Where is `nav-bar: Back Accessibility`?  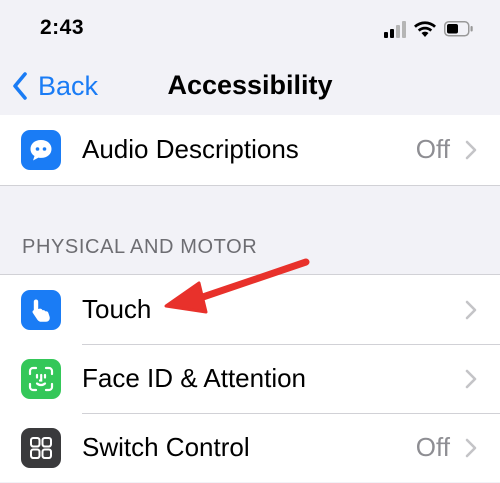 nav-bar: Back Accessibility is located at coordinates (250, 87).